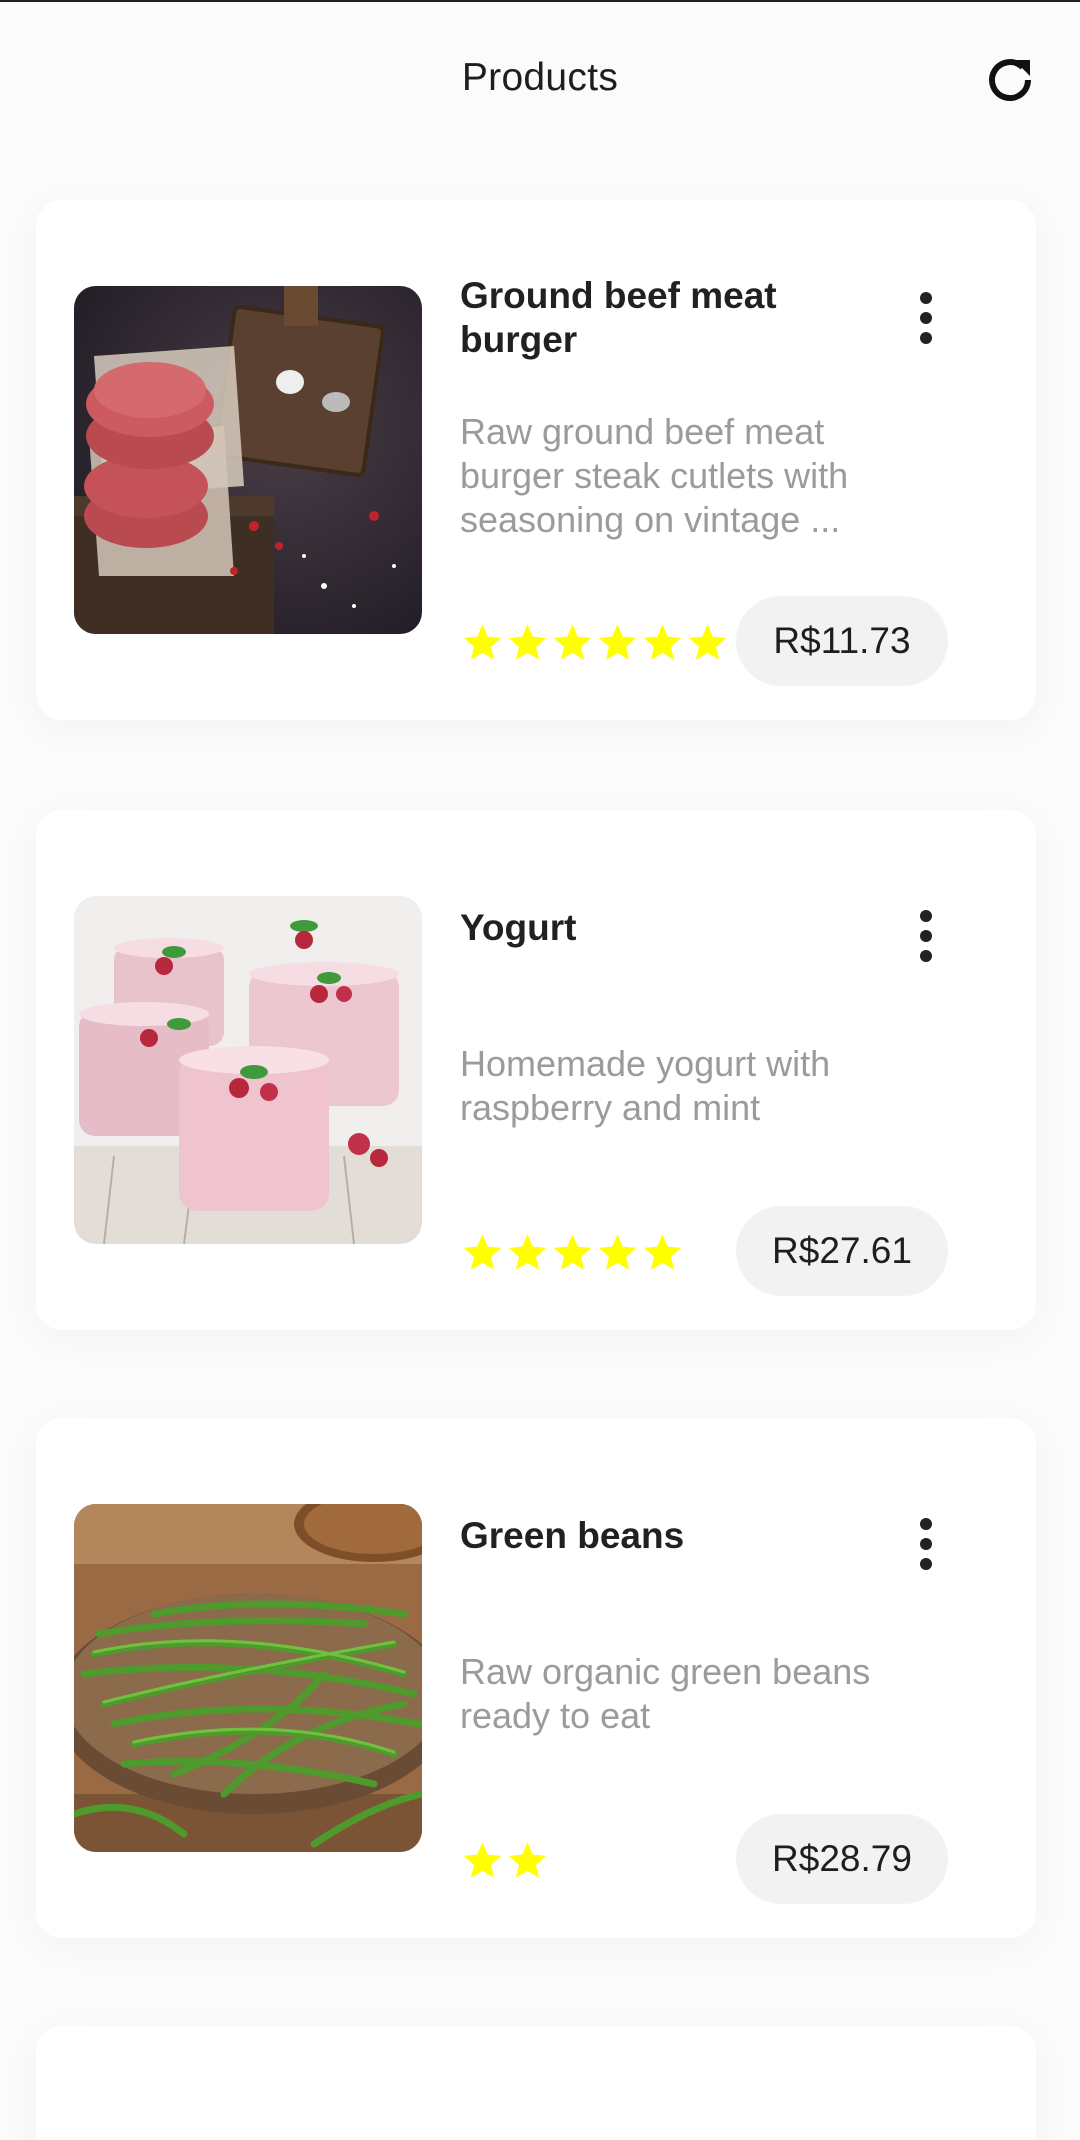 This screenshot has height=2140, width=1080. I want to click on product-card, so click(536, 2083).